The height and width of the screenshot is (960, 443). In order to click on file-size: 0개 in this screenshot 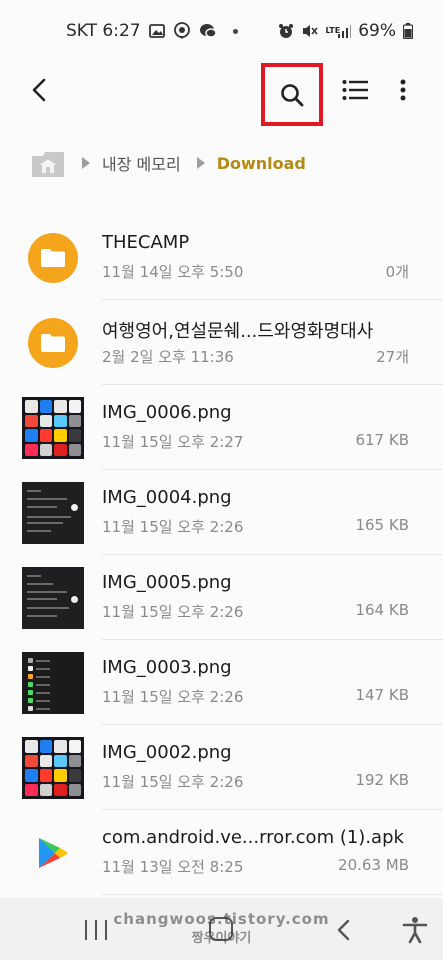, I will do `click(397, 272)`.